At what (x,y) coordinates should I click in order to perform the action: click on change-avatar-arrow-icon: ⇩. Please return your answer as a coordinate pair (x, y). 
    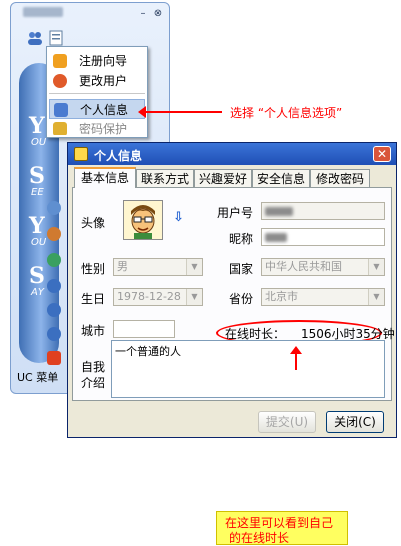
    Looking at the image, I should click on (178, 217).